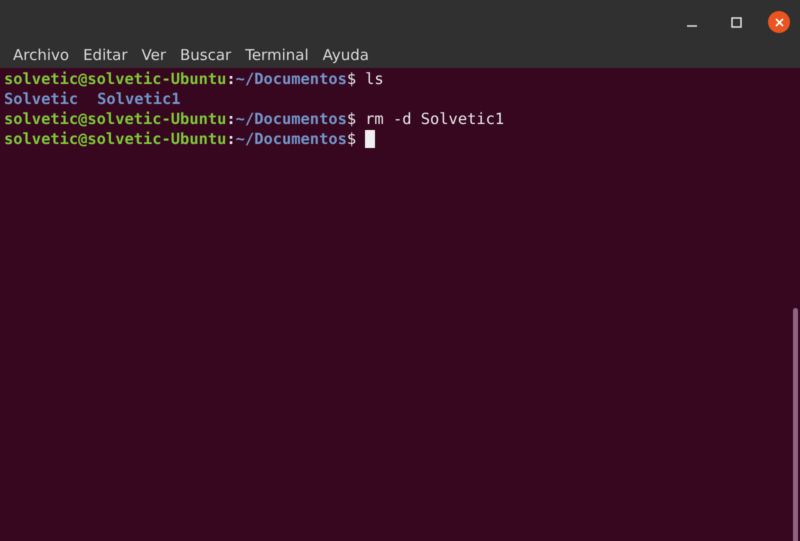 The image size is (800, 541). What do you see at coordinates (692, 26) in the screenshot?
I see `minimize-icon` at bounding box center [692, 26].